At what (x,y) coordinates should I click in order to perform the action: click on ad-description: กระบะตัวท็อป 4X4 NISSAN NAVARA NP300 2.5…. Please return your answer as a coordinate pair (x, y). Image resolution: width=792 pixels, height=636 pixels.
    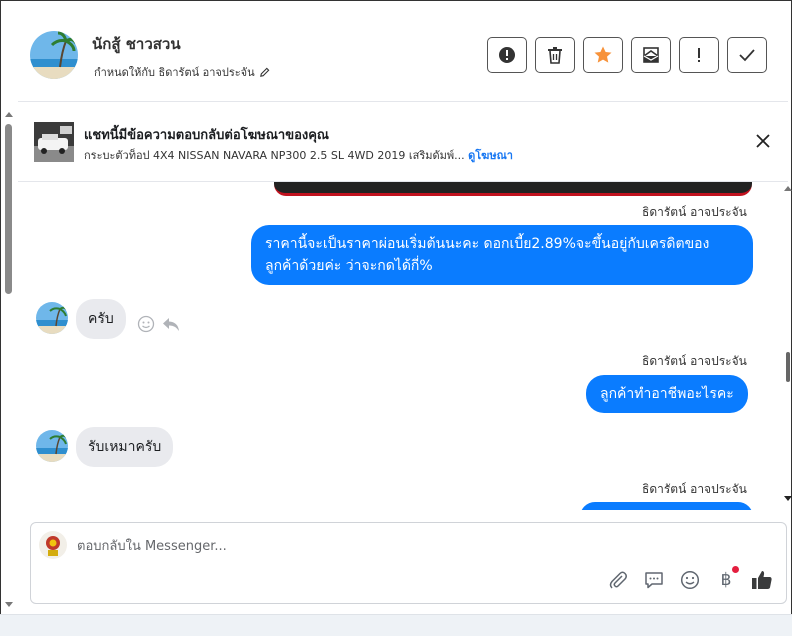
    Looking at the image, I should click on (274, 155).